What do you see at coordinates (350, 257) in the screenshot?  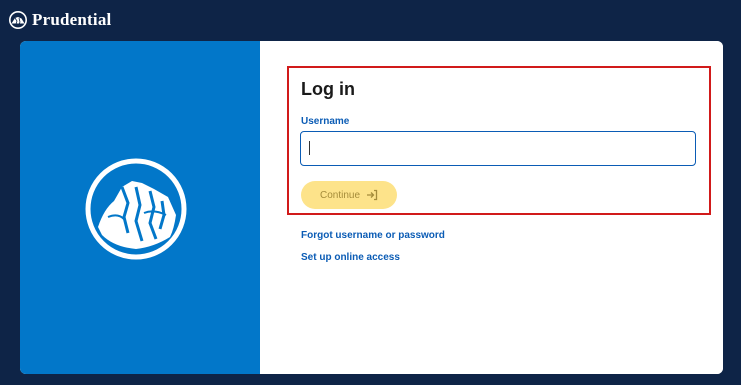 I see `setup-online-access-link: Set up online access` at bounding box center [350, 257].